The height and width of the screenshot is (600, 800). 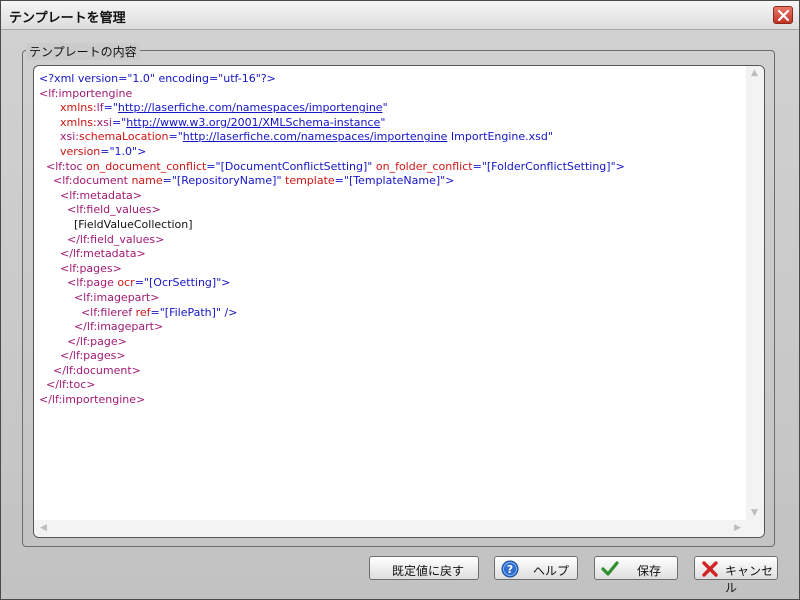 What do you see at coordinates (67, 385) in the screenshot?
I see `code-token: </lf:toc>` at bounding box center [67, 385].